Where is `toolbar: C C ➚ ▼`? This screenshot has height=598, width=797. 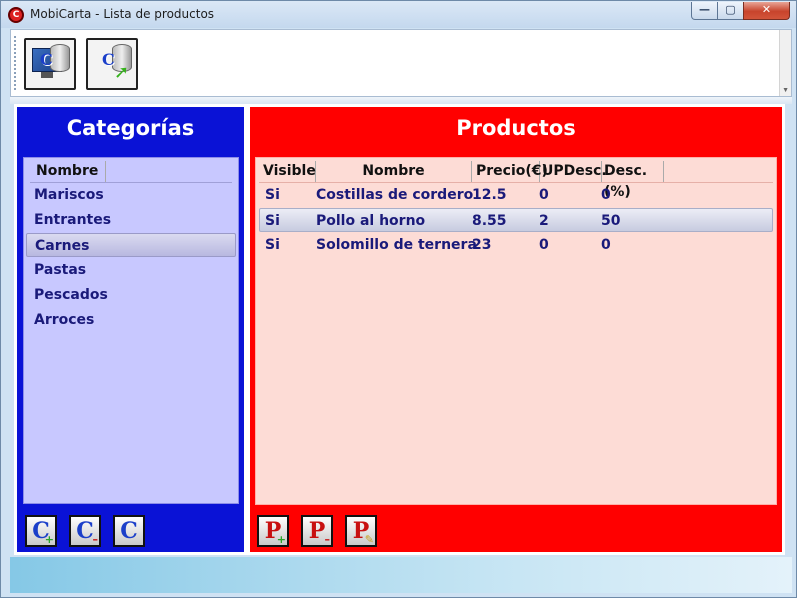 toolbar: C C ➚ ▼ is located at coordinates (401, 63).